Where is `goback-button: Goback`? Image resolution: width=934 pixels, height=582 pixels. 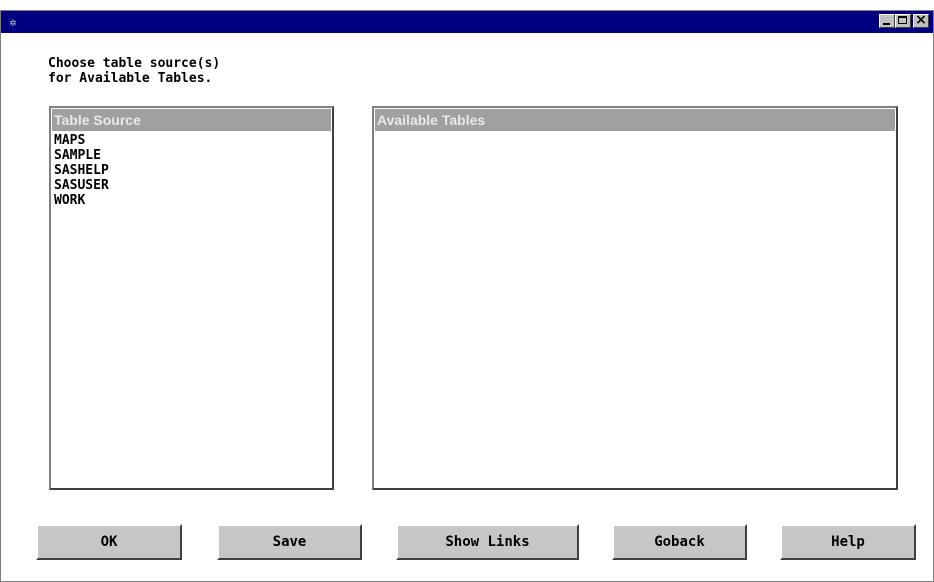
goback-button: Goback is located at coordinates (679, 542).